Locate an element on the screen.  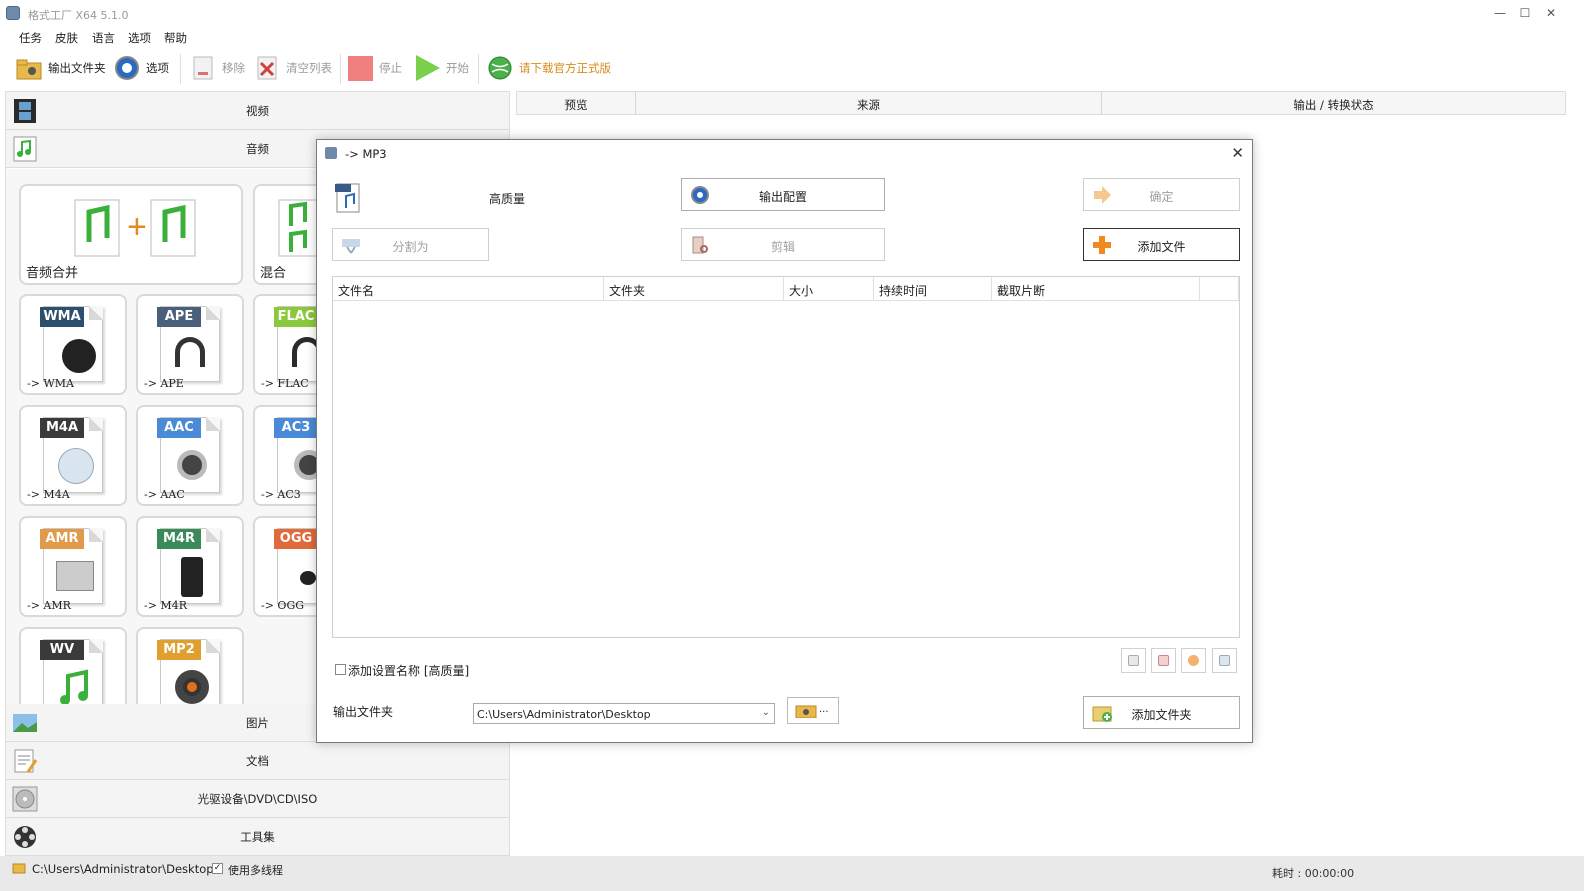
download-official-button: 请下载官方正式版 is located at coordinates (549, 68).